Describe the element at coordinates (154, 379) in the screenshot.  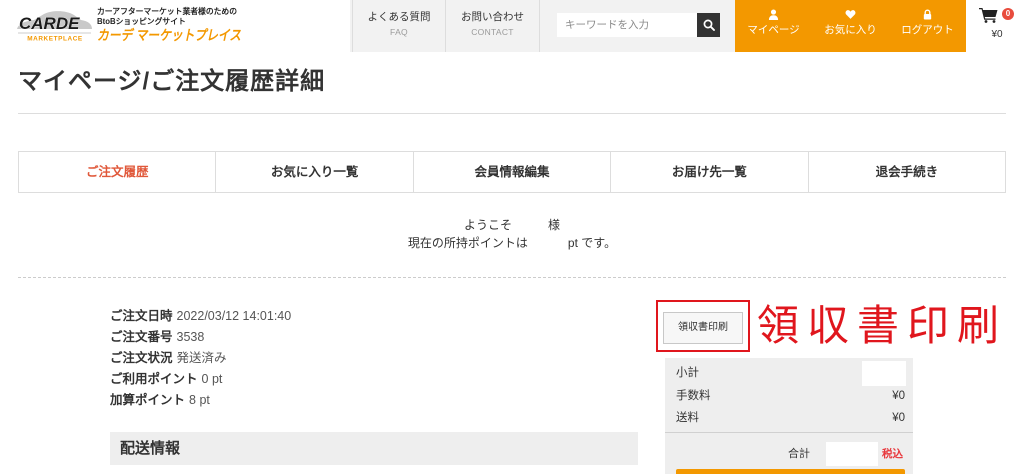
I see `used-points-label: ご利用ポイント` at that location.